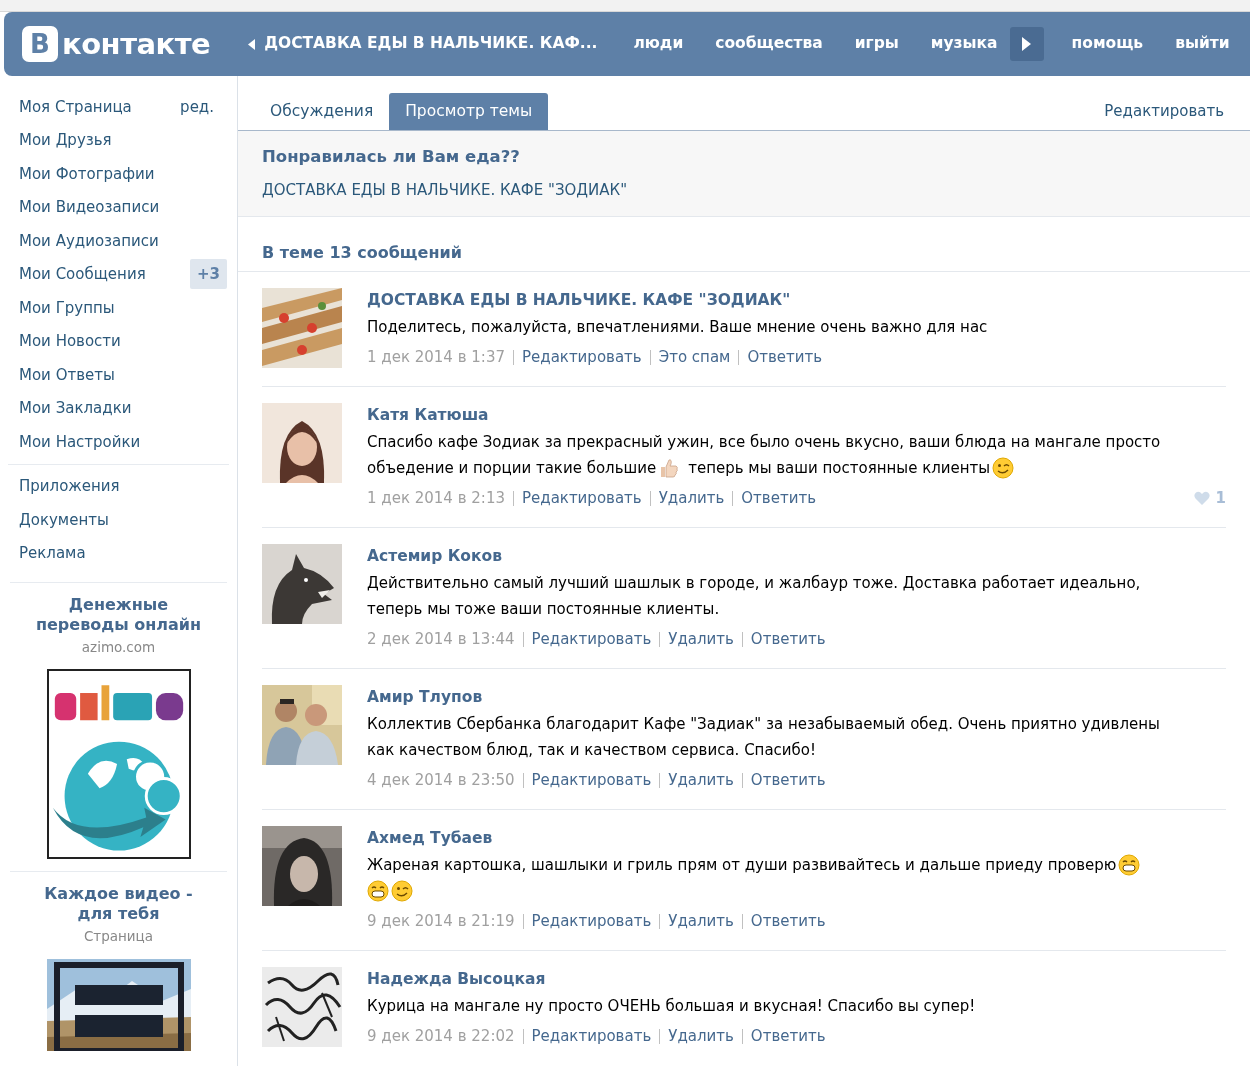 This screenshot has height=1066, width=1250. Describe the element at coordinates (69, 486) in the screenshot. I see `sidebar-item: Приложения` at that location.